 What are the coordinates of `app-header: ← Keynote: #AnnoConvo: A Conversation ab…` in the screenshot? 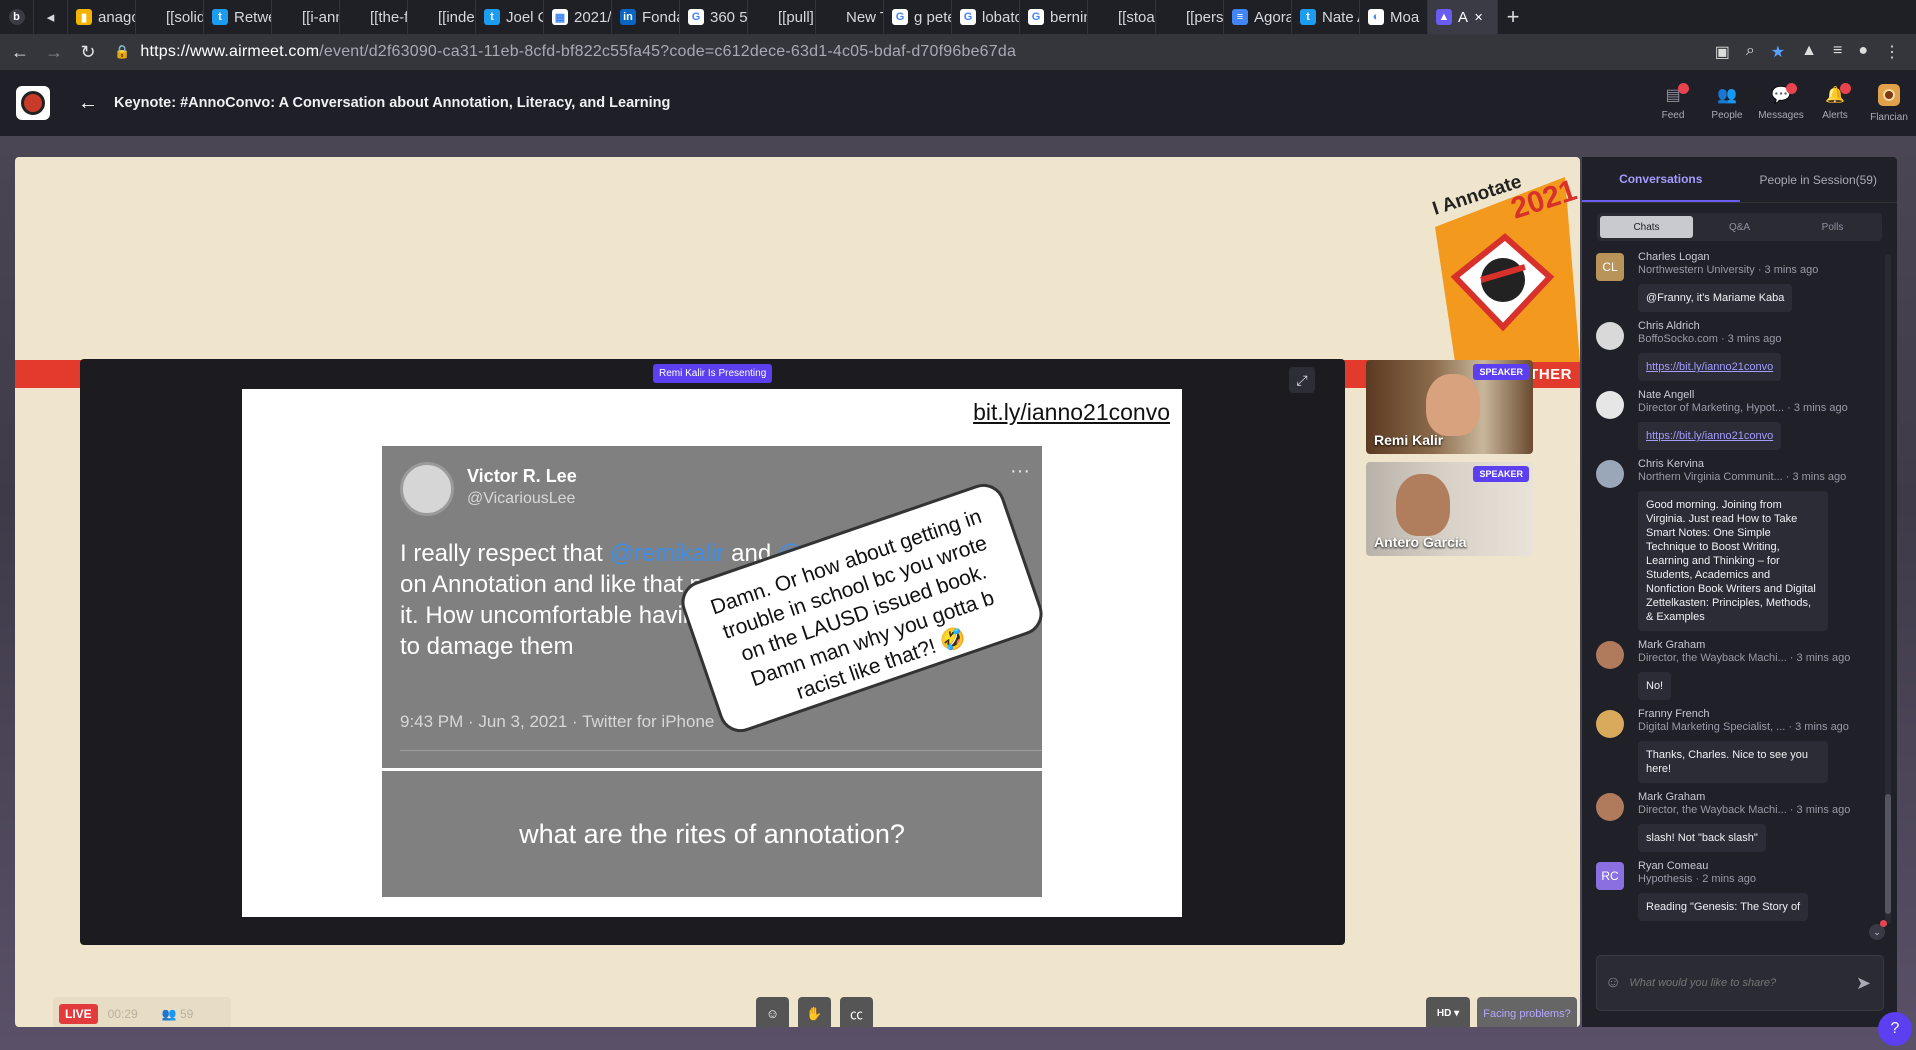 It's located at (958, 103).